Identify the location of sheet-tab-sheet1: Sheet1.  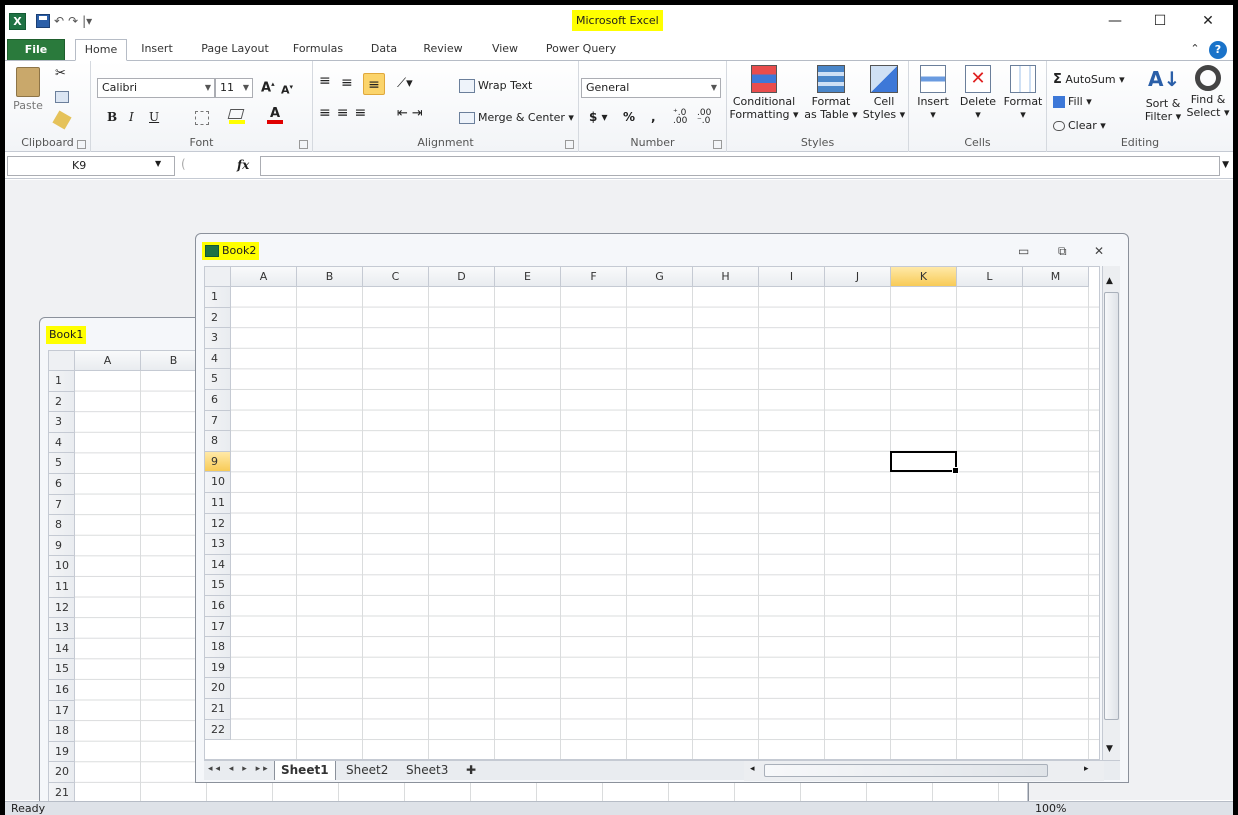
(305, 770).